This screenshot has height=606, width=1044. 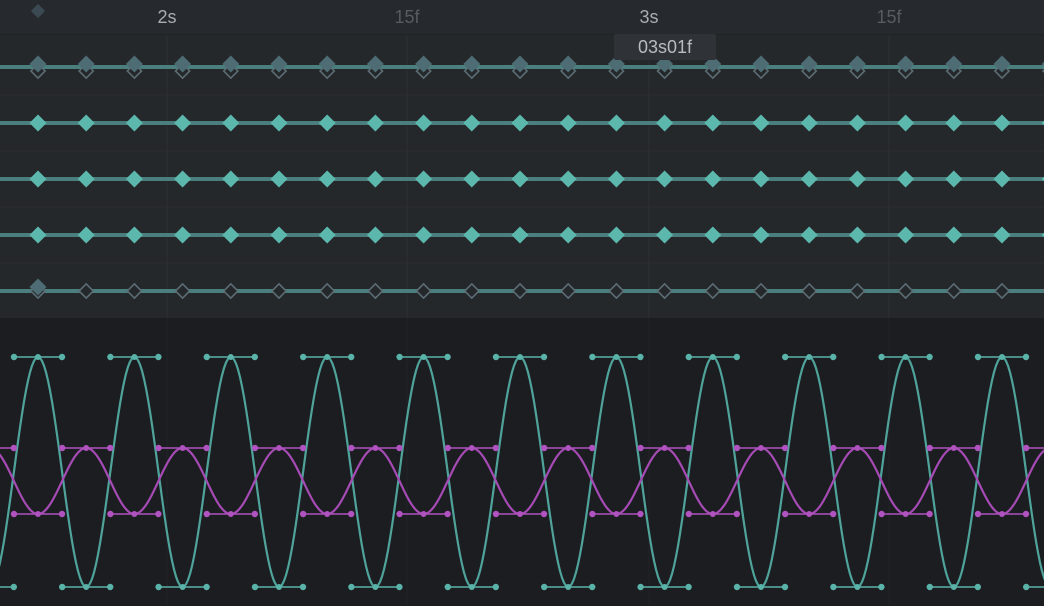 What do you see at coordinates (665, 47) in the screenshot?
I see `playhead-time-label: 03s01f` at bounding box center [665, 47].